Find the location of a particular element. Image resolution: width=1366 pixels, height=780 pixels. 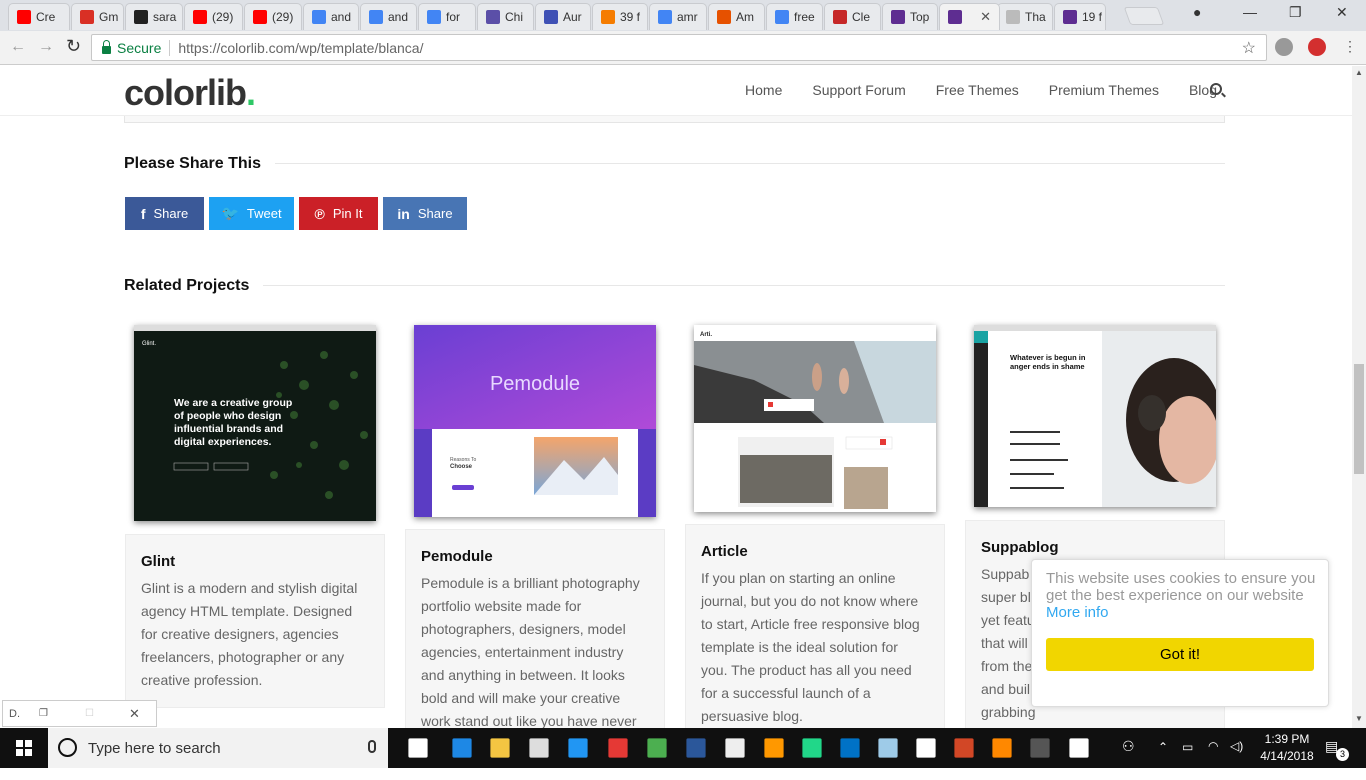

nav-link-home: Home is located at coordinates (763, 90).